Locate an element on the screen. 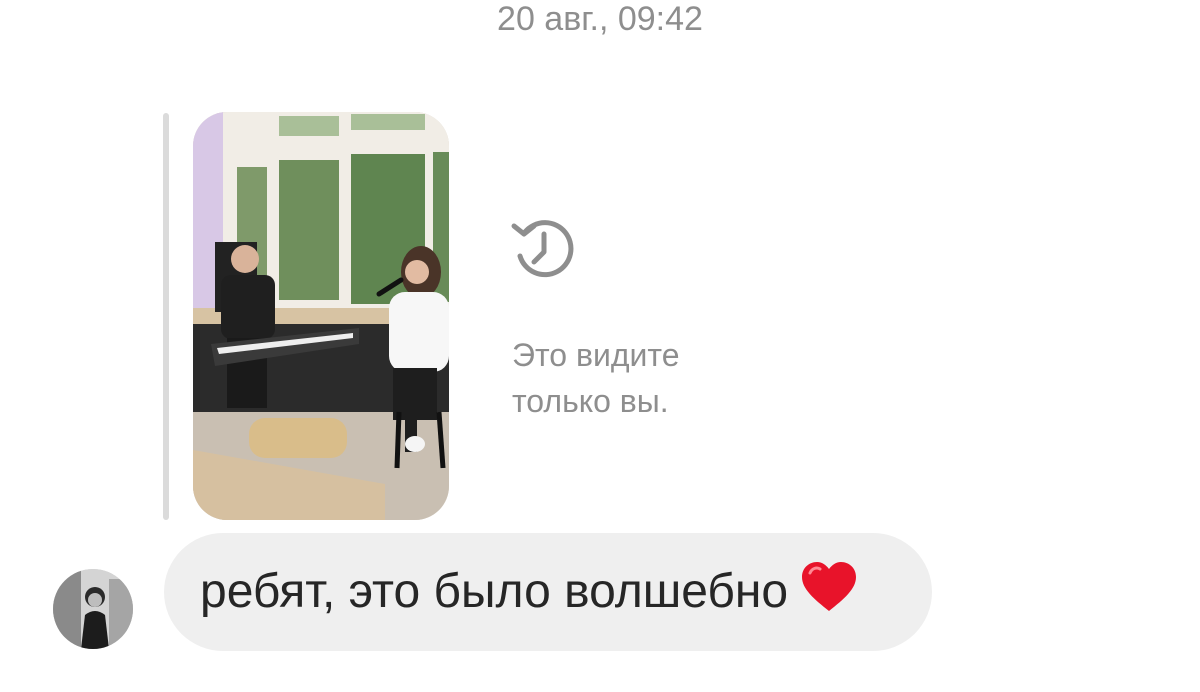 This screenshot has width=1200, height=692. story-unavailable-line-2: только вы. is located at coordinates (590, 401).